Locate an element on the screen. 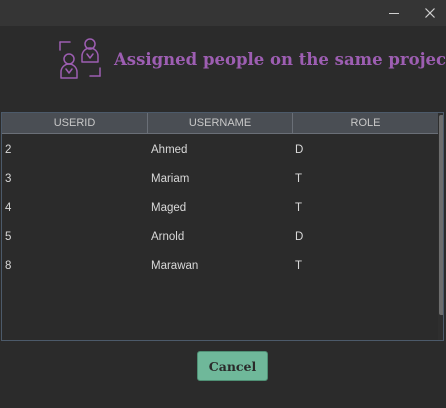 This screenshot has height=408, width=446. table-row: 2 Ahmed D is located at coordinates (220, 149).